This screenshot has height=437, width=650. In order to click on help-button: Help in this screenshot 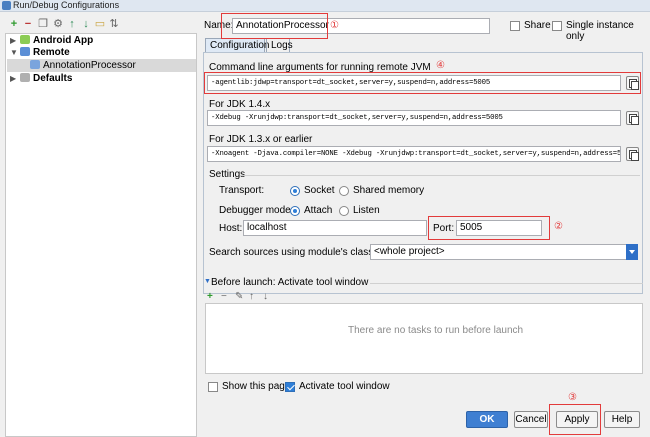, I will do `click(622, 419)`.